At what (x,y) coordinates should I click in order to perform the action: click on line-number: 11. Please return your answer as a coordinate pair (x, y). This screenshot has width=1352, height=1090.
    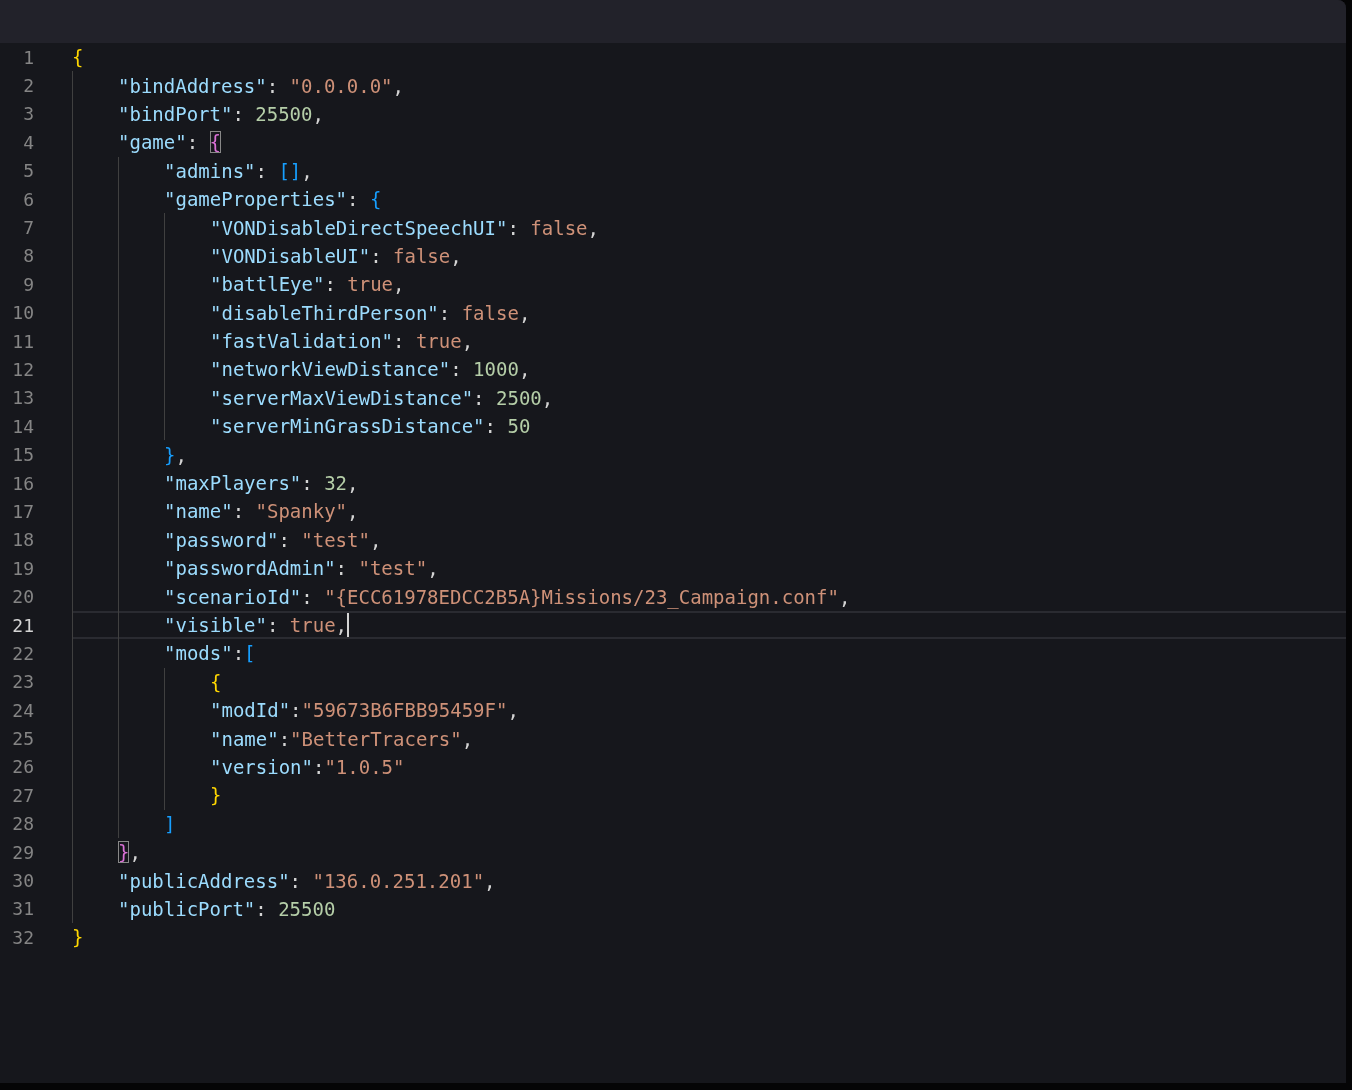
    Looking at the image, I should click on (22, 341).